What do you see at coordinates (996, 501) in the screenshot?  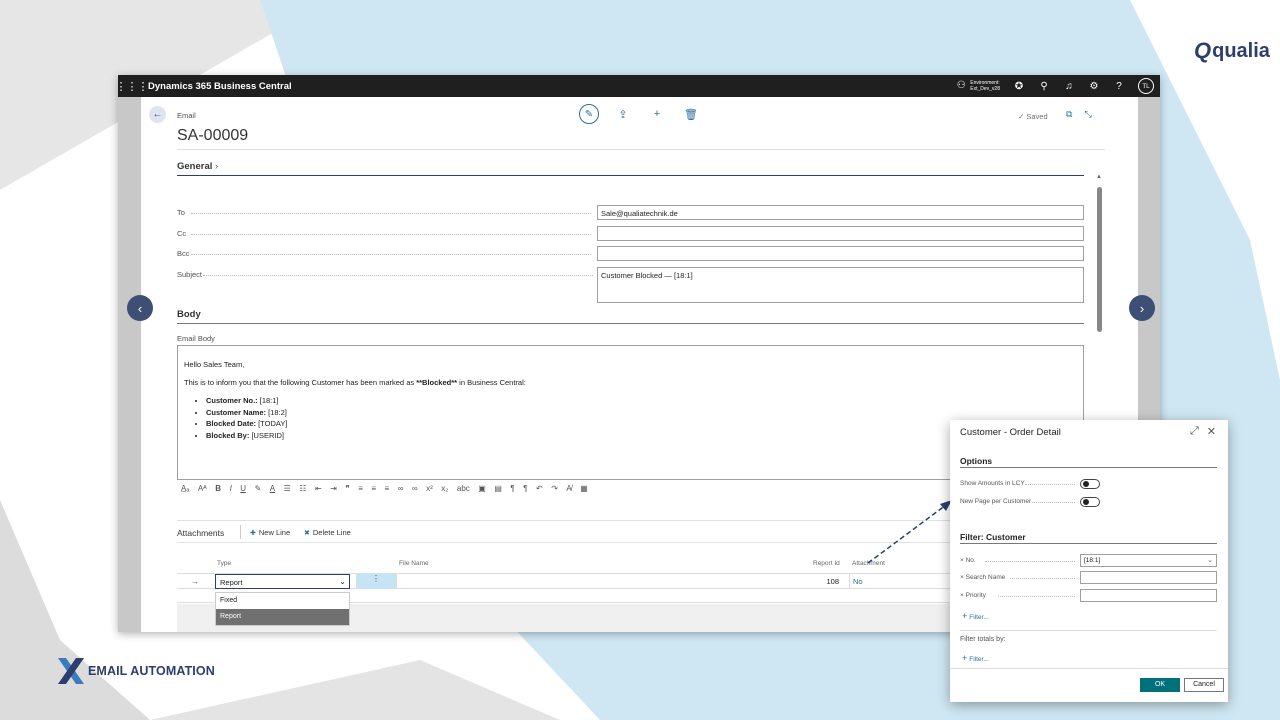 I see `new-page-per-customer-label: New Page per Customer` at bounding box center [996, 501].